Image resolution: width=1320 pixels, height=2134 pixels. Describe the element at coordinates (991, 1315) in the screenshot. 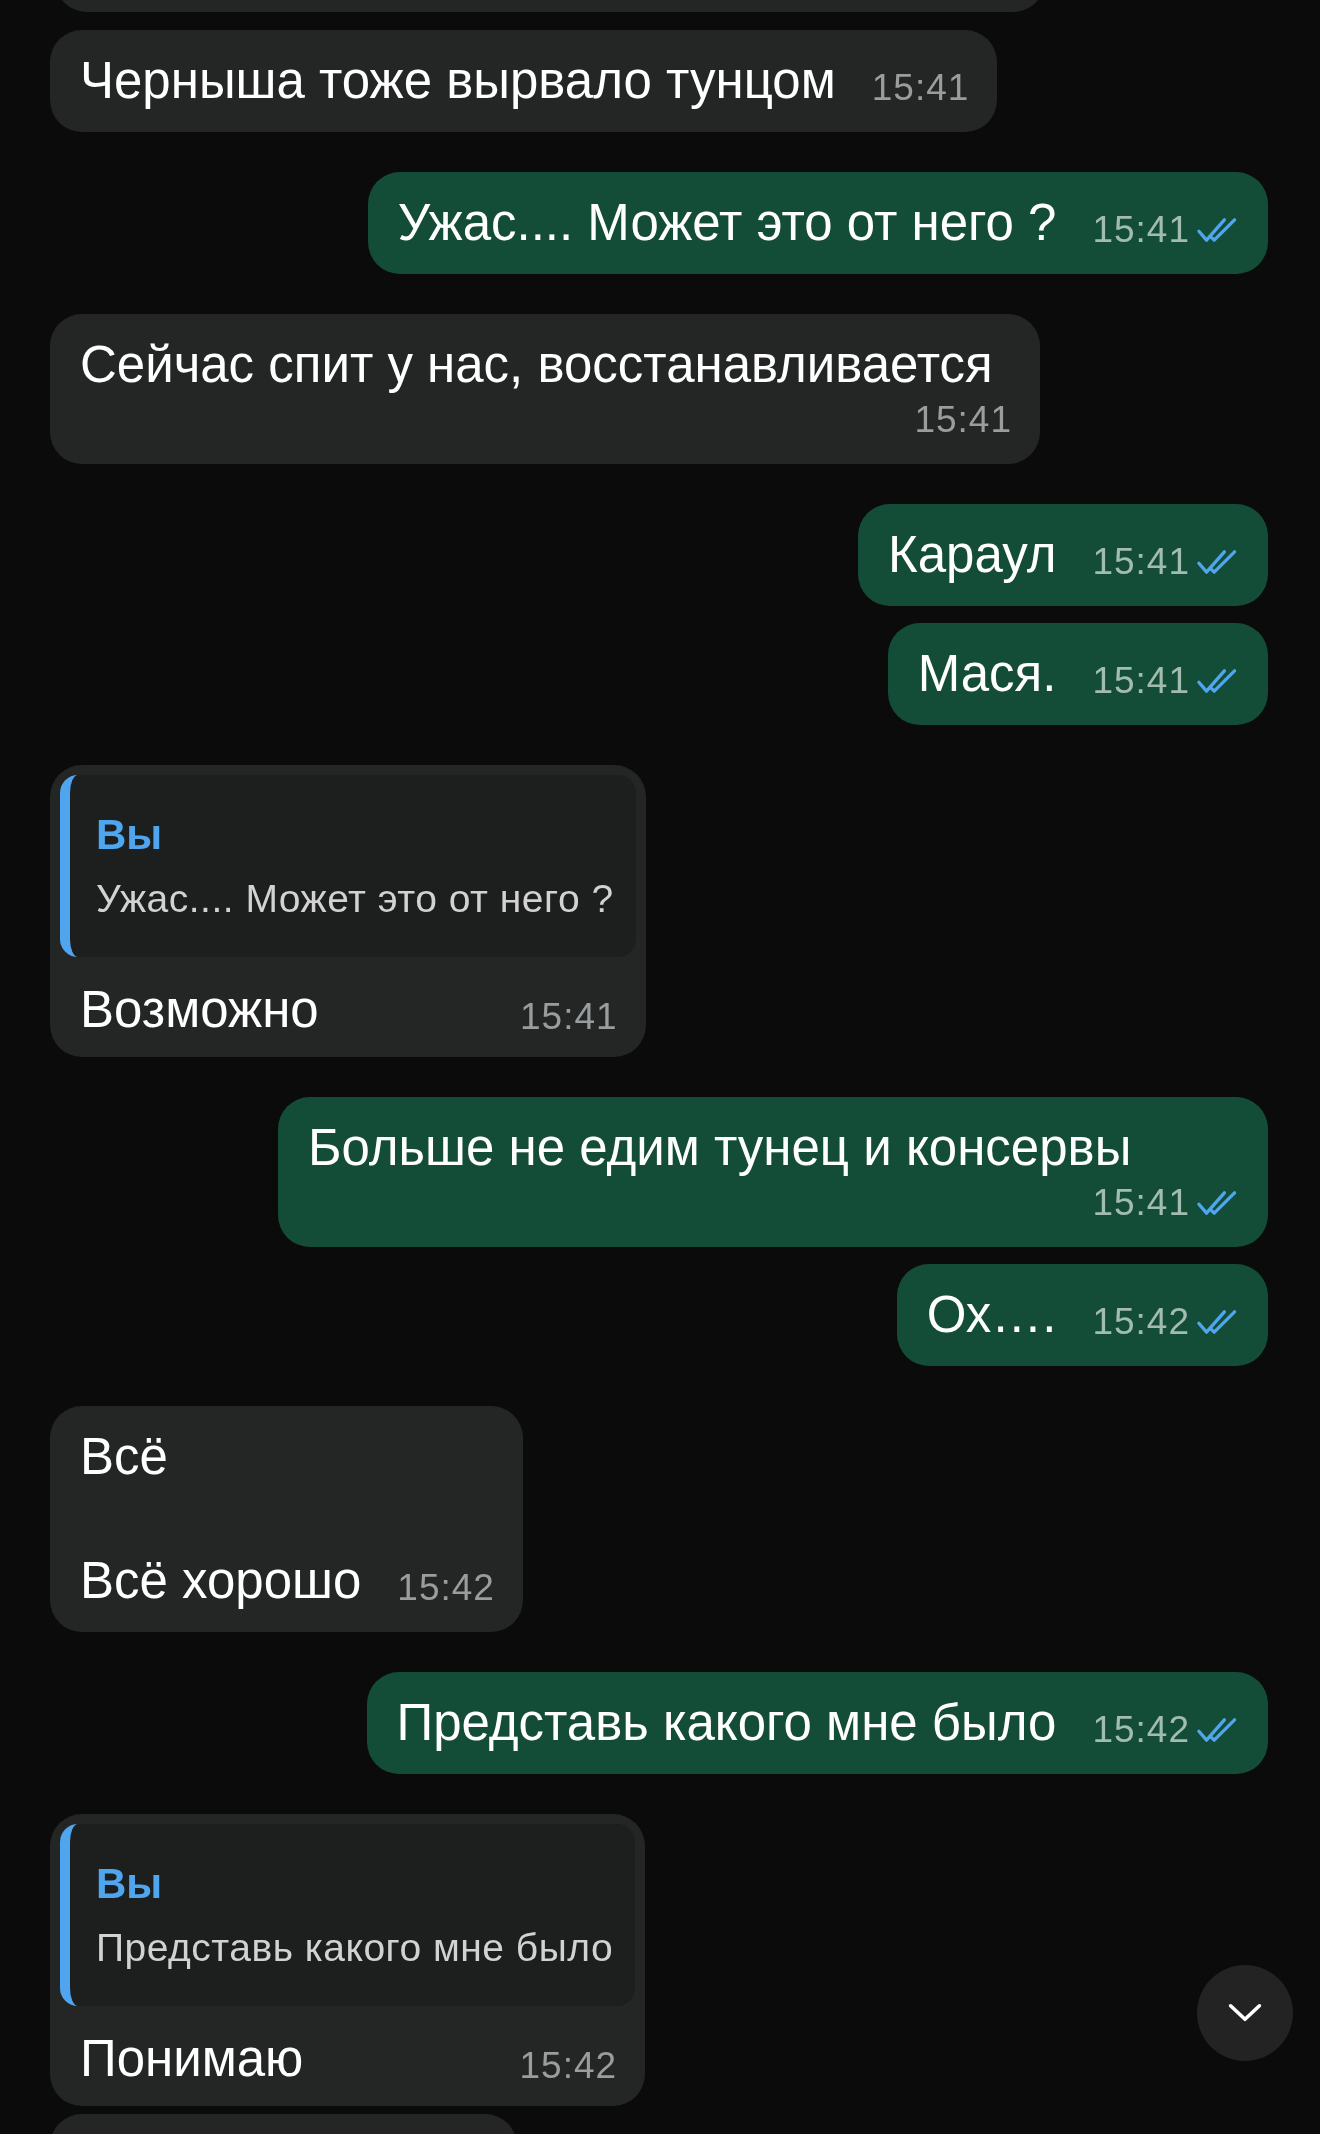

I see `message-text: Ох….` at that location.